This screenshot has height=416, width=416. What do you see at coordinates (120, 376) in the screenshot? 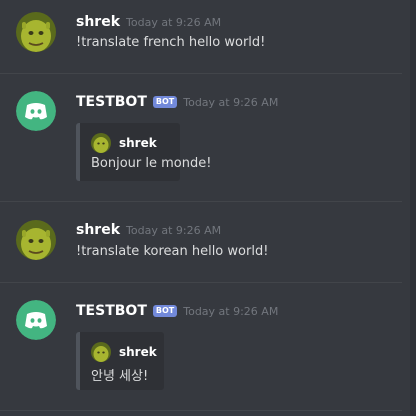
I see `embed-description: 안녕 세상!` at bounding box center [120, 376].